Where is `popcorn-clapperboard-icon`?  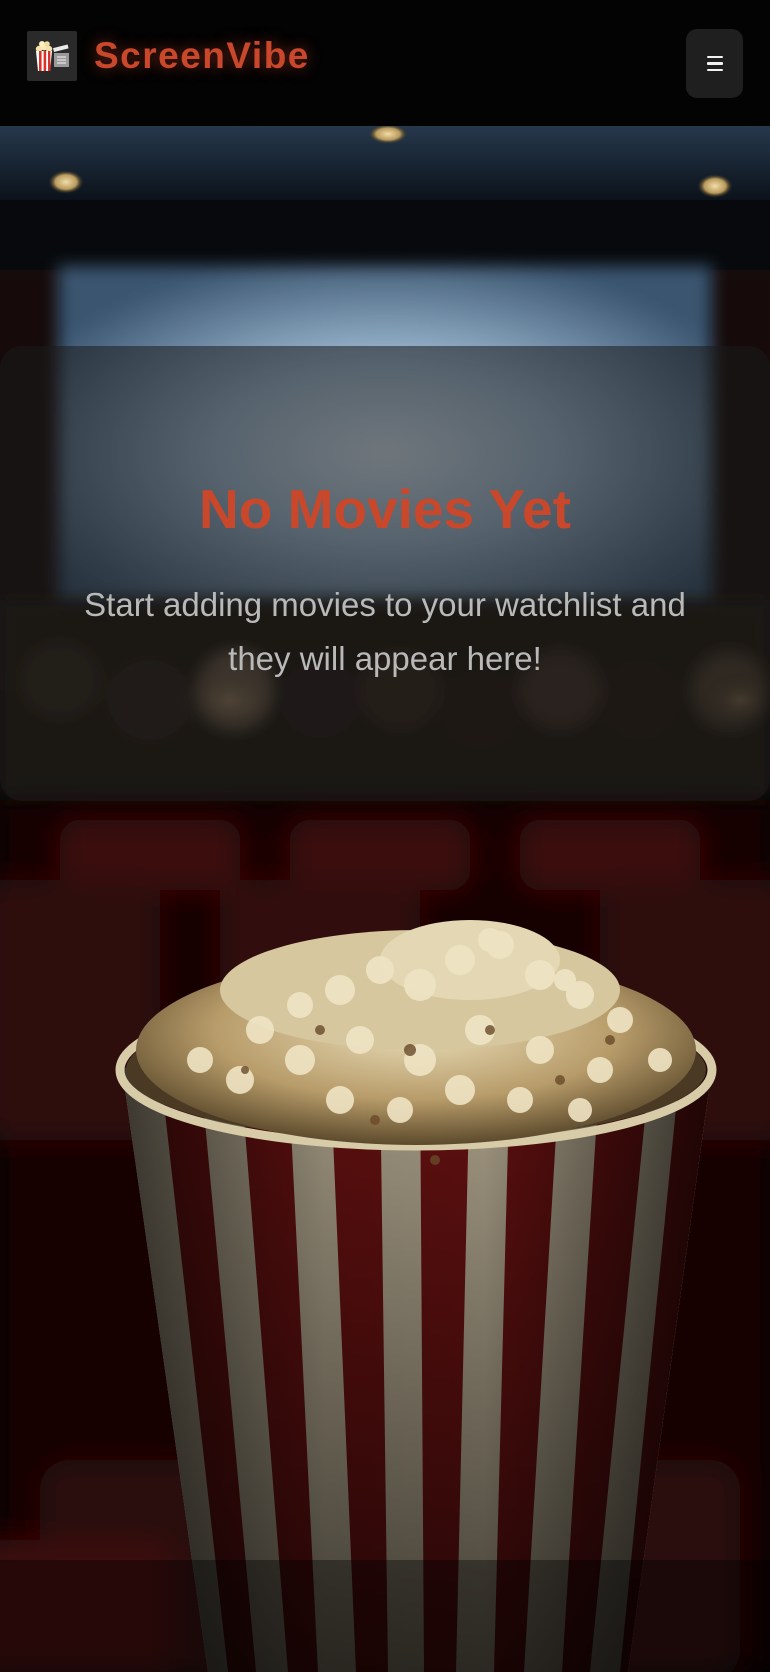
popcorn-clapperboard-icon is located at coordinates (52, 56).